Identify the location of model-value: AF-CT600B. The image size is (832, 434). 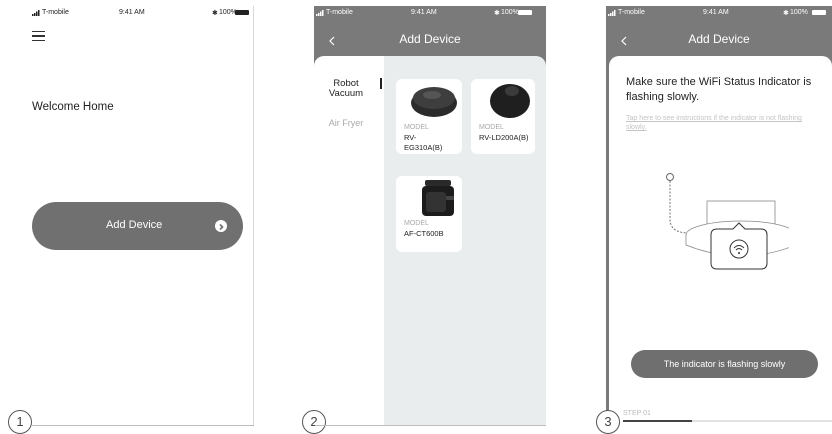
(424, 233).